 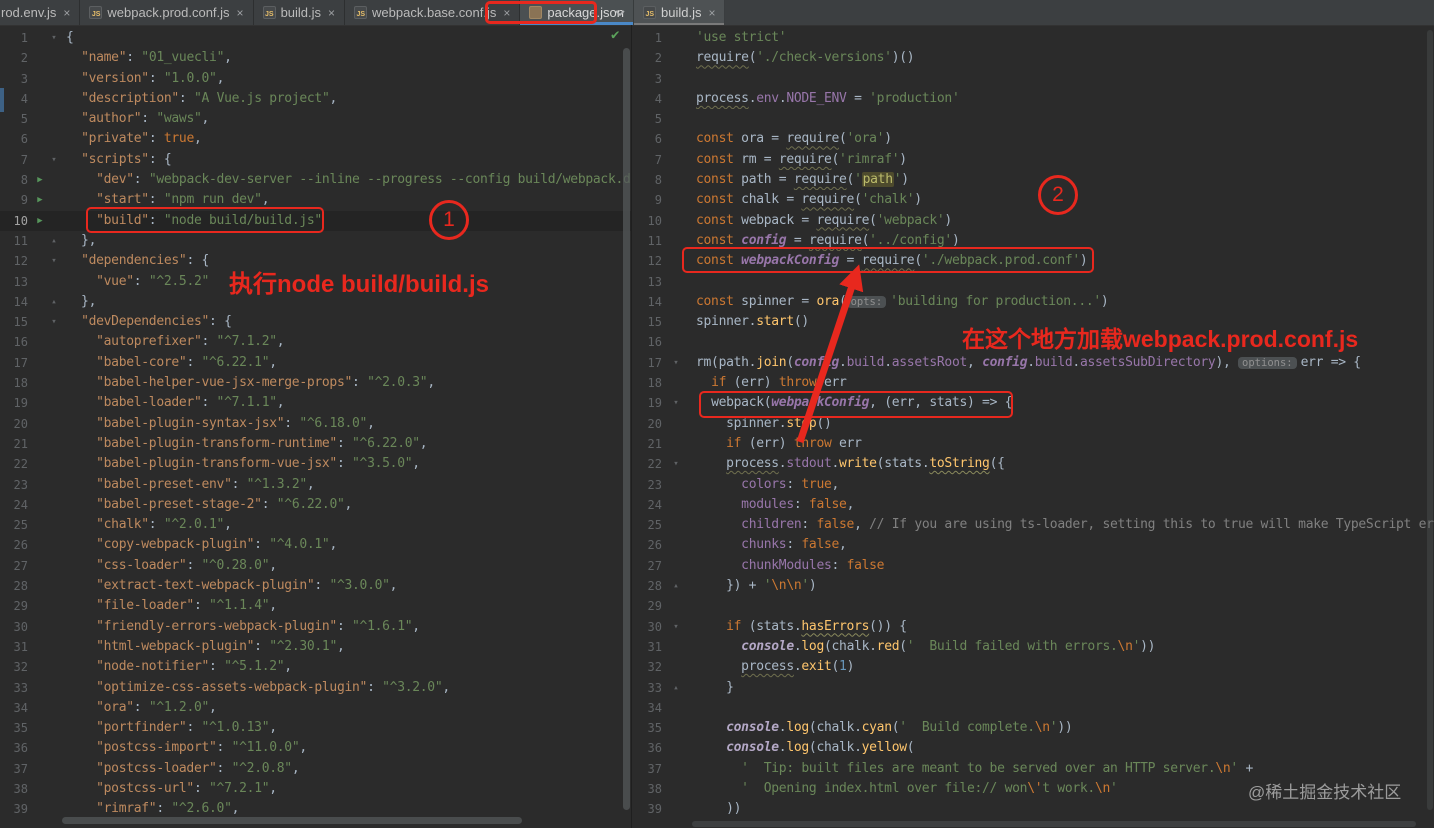 What do you see at coordinates (1033, 708) in the screenshot?
I see `code-line: 34` at bounding box center [1033, 708].